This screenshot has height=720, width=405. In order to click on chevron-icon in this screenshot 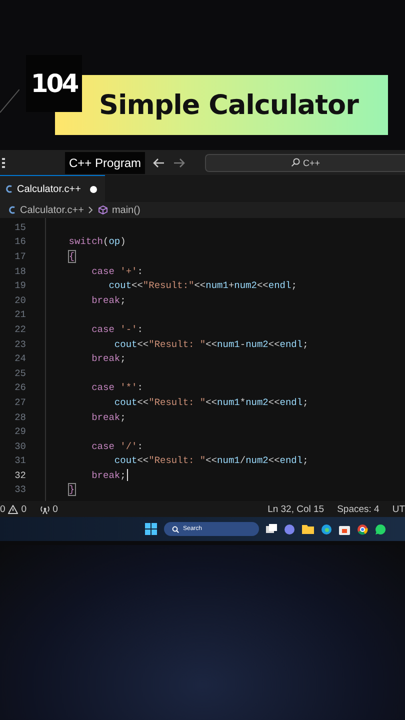, I will do `click(91, 210)`.